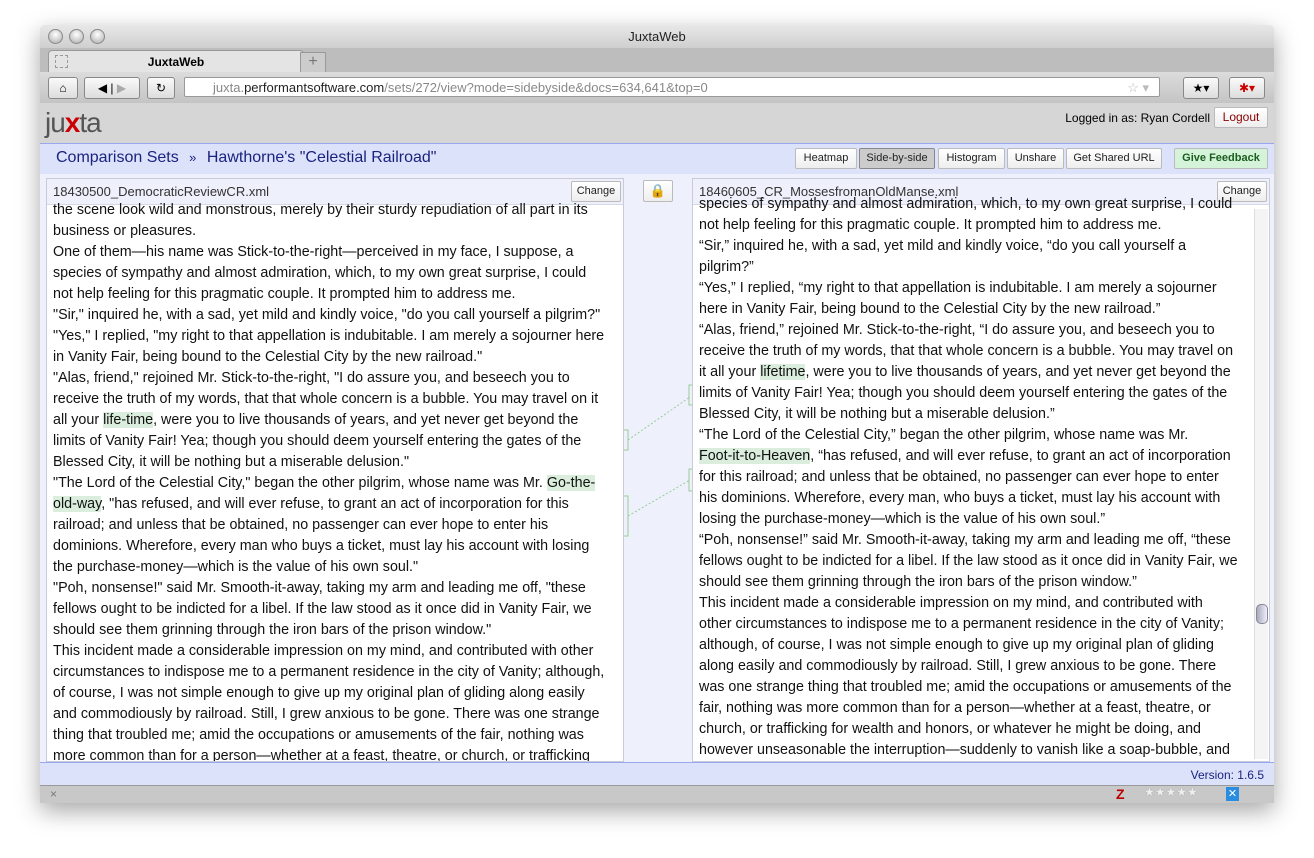  Describe the element at coordinates (657, 794) in the screenshot. I see `status-bar: × Z ★★★★★ ✕` at that location.